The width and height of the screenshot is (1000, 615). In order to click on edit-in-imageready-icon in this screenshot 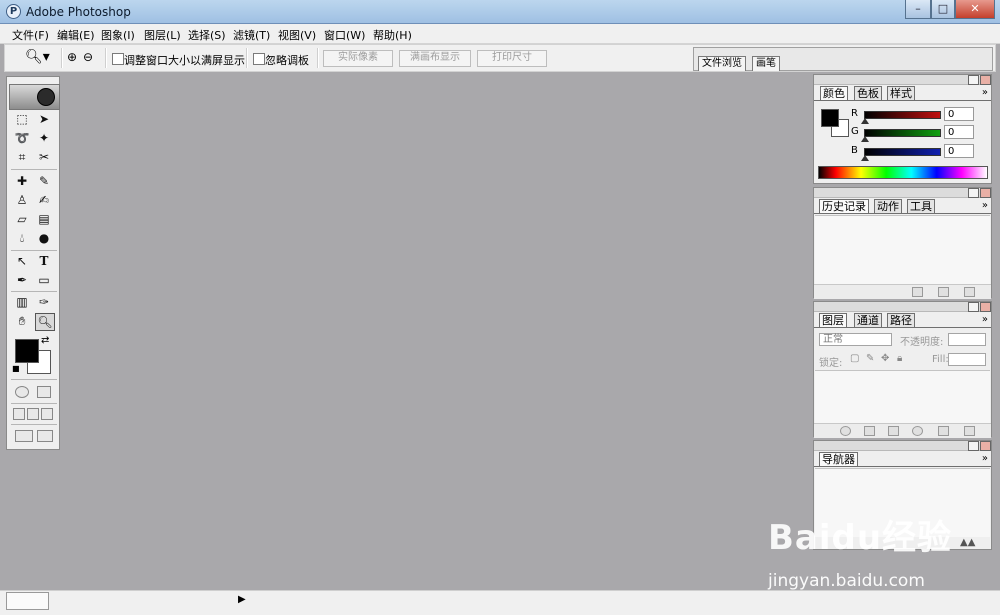, I will do `click(45, 436)`.